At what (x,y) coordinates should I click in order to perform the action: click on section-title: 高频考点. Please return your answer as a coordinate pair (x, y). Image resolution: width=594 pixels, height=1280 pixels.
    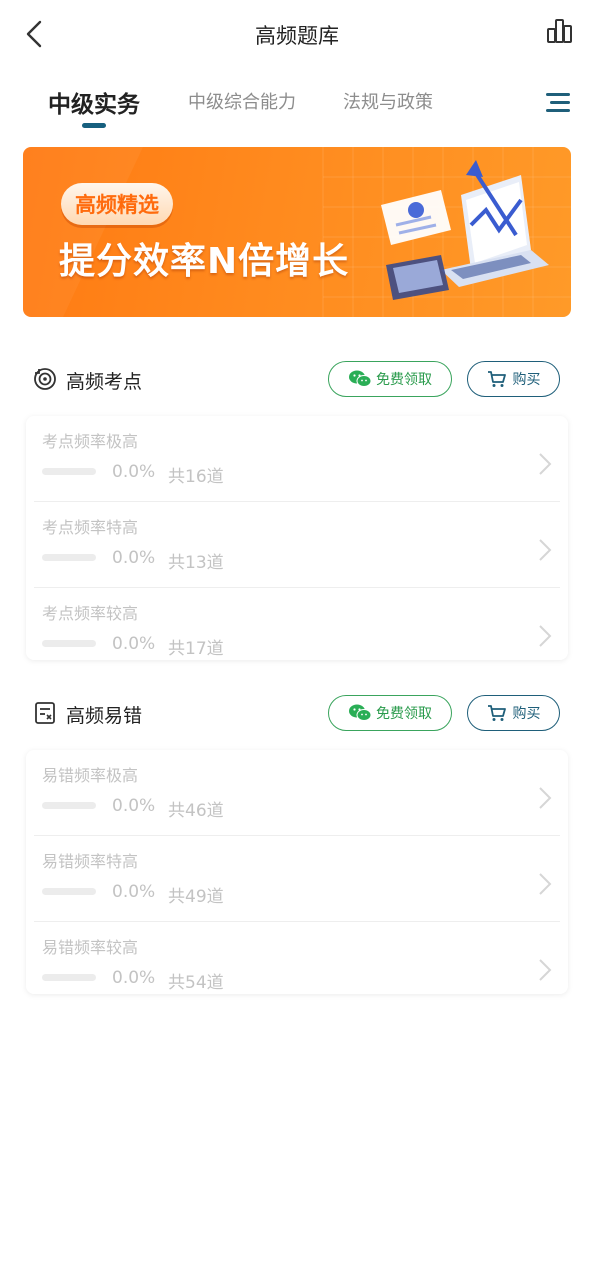
    Looking at the image, I should click on (104, 382).